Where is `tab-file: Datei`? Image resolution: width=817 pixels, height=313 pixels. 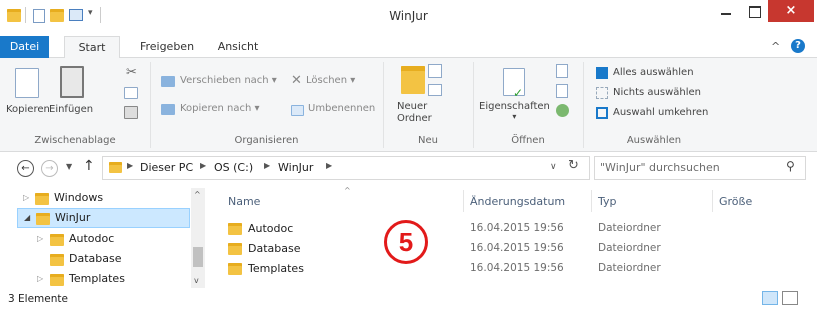 tab-file: Datei is located at coordinates (24, 47).